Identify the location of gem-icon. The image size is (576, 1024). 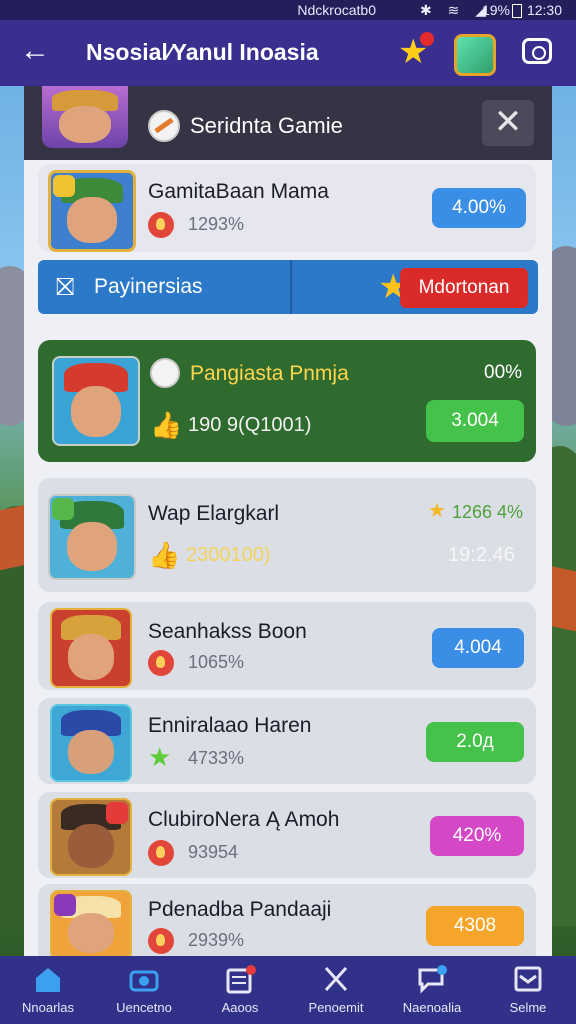
(475, 55).